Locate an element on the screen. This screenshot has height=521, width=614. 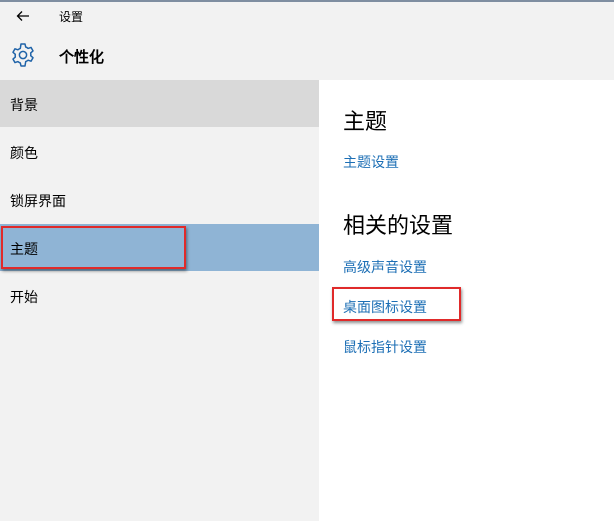
mouse-pointer-settings-link: 鼠标指针设置 is located at coordinates (385, 347).